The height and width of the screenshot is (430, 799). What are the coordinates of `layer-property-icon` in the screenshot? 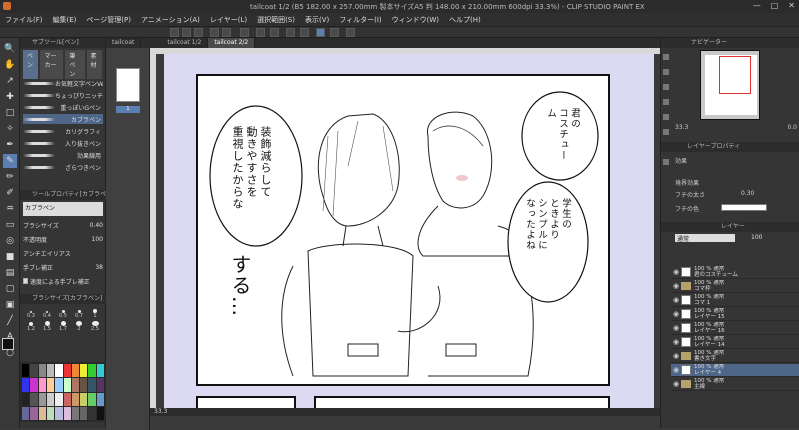 It's located at (666, 117).